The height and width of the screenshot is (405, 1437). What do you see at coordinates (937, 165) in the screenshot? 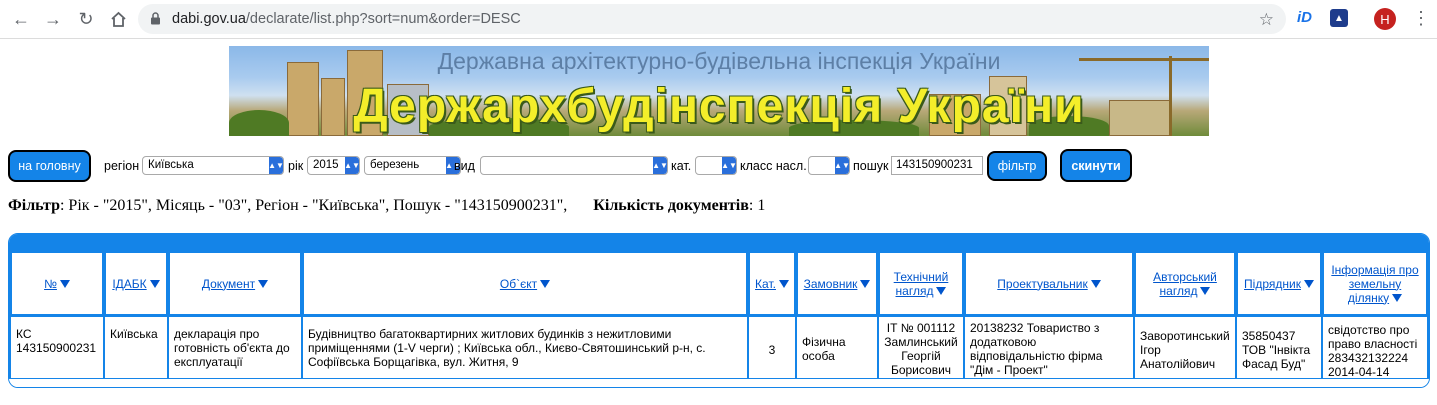
I see `search-input: 143150900231` at bounding box center [937, 165].